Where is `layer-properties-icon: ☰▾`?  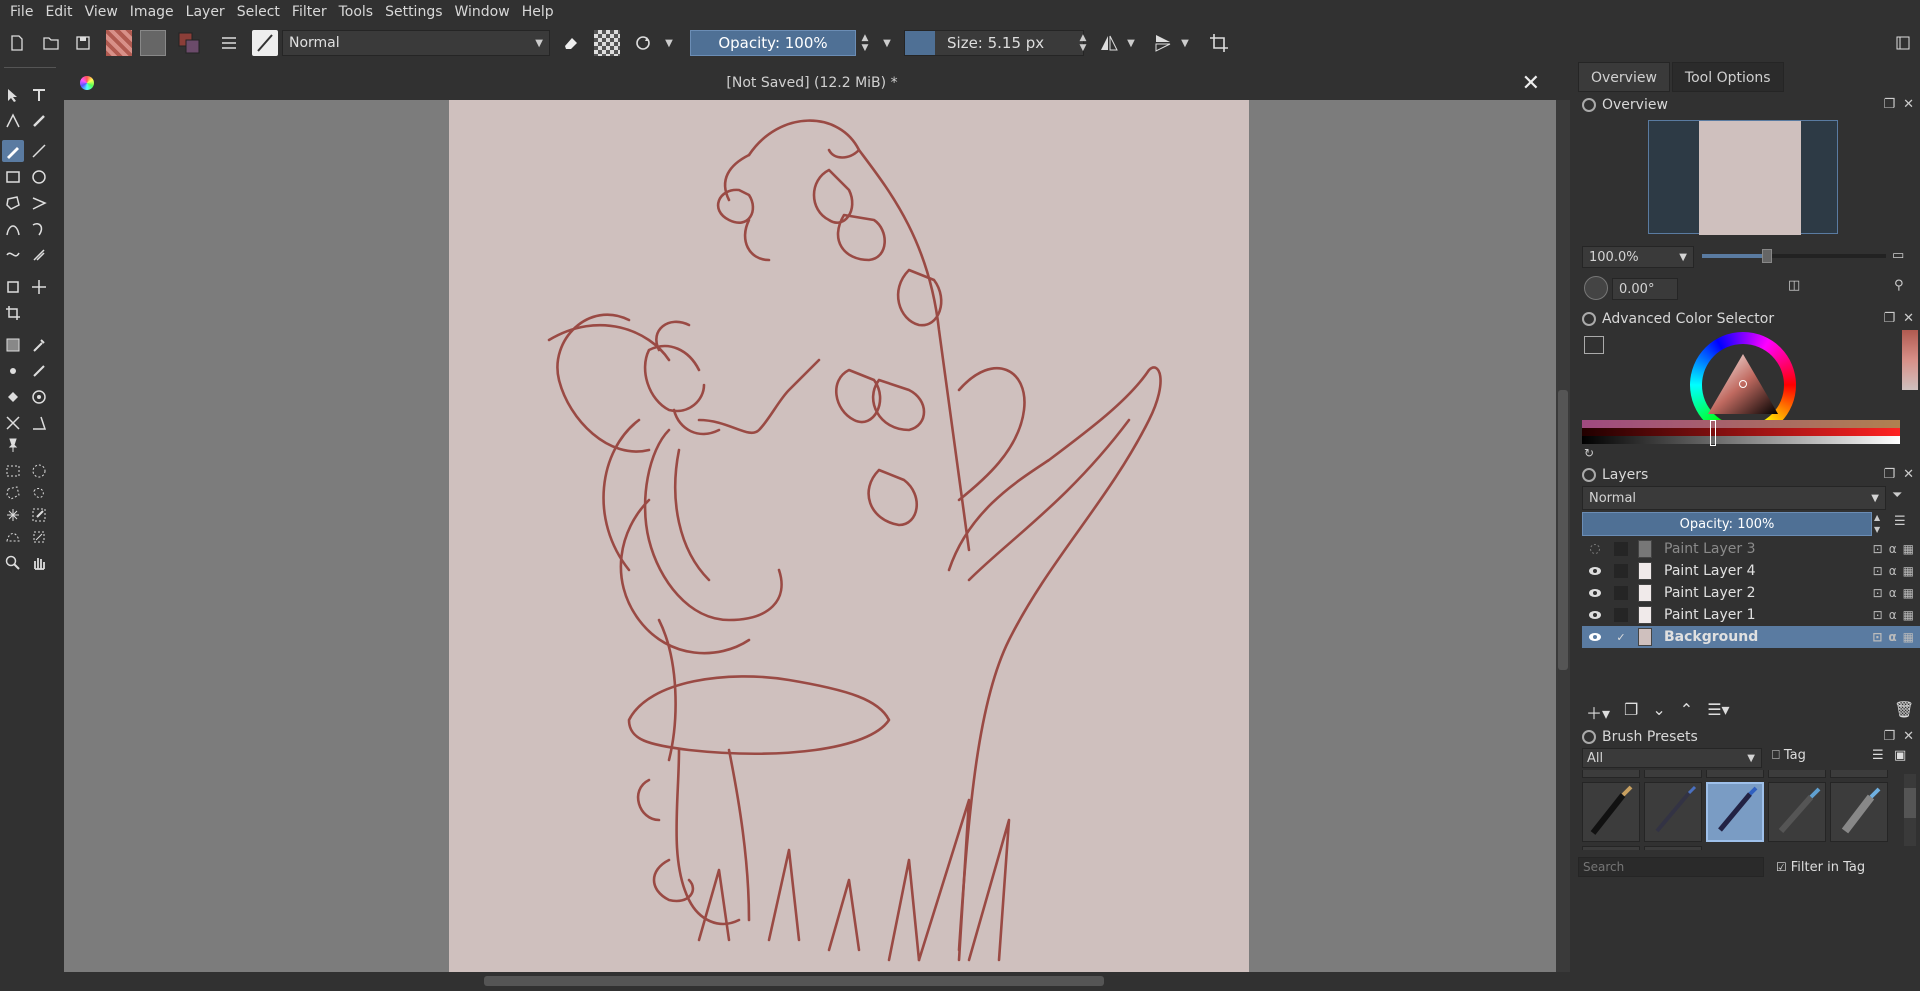
layer-properties-icon: ☰▾ is located at coordinates (1718, 712).